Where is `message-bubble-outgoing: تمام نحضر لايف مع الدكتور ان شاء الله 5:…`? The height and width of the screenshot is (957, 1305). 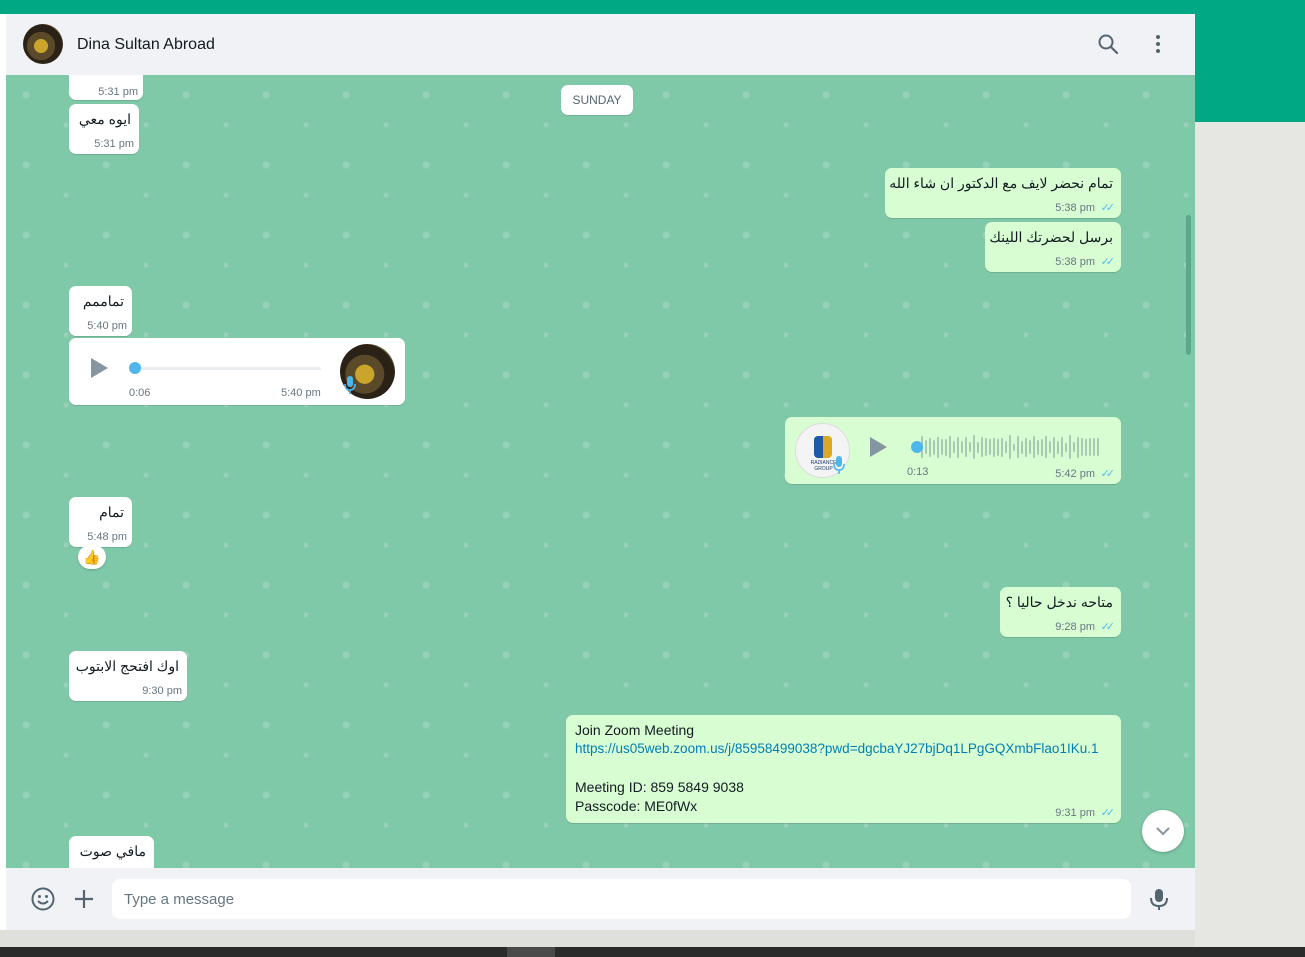 message-bubble-outgoing: تمام نحضر لايف مع الدكتور ان شاء الله 5:… is located at coordinates (1003, 193).